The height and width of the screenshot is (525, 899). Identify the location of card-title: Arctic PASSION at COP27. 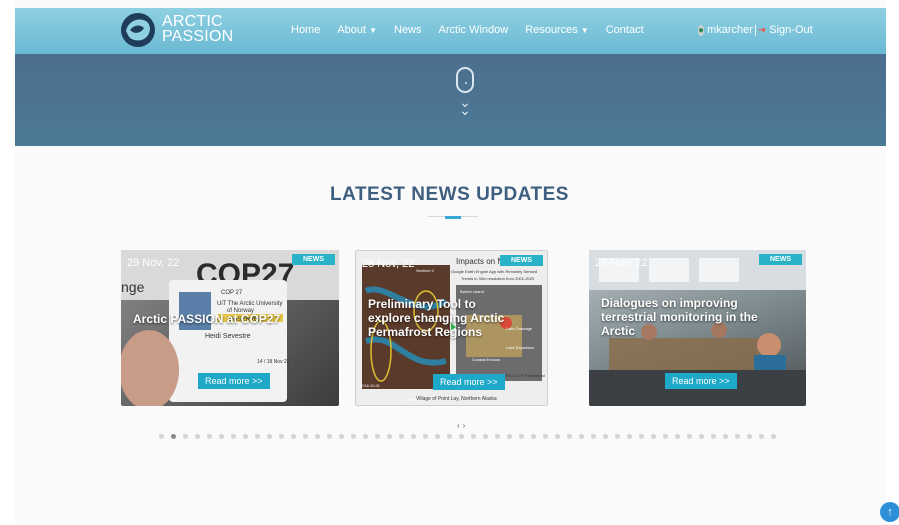
(233, 319).